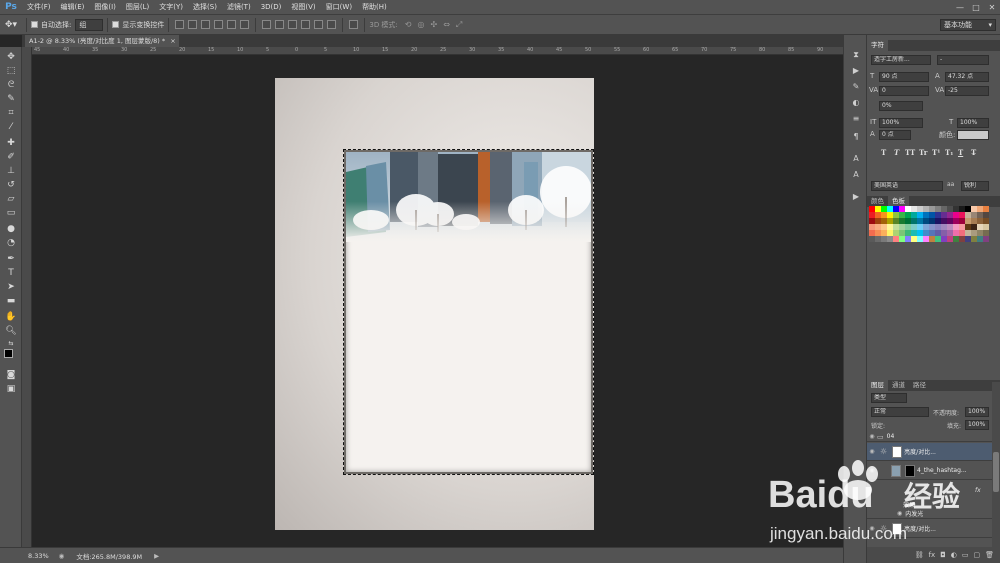 The image size is (1000, 563). I want to click on shape-tool-icon: ▬, so click(11, 301).